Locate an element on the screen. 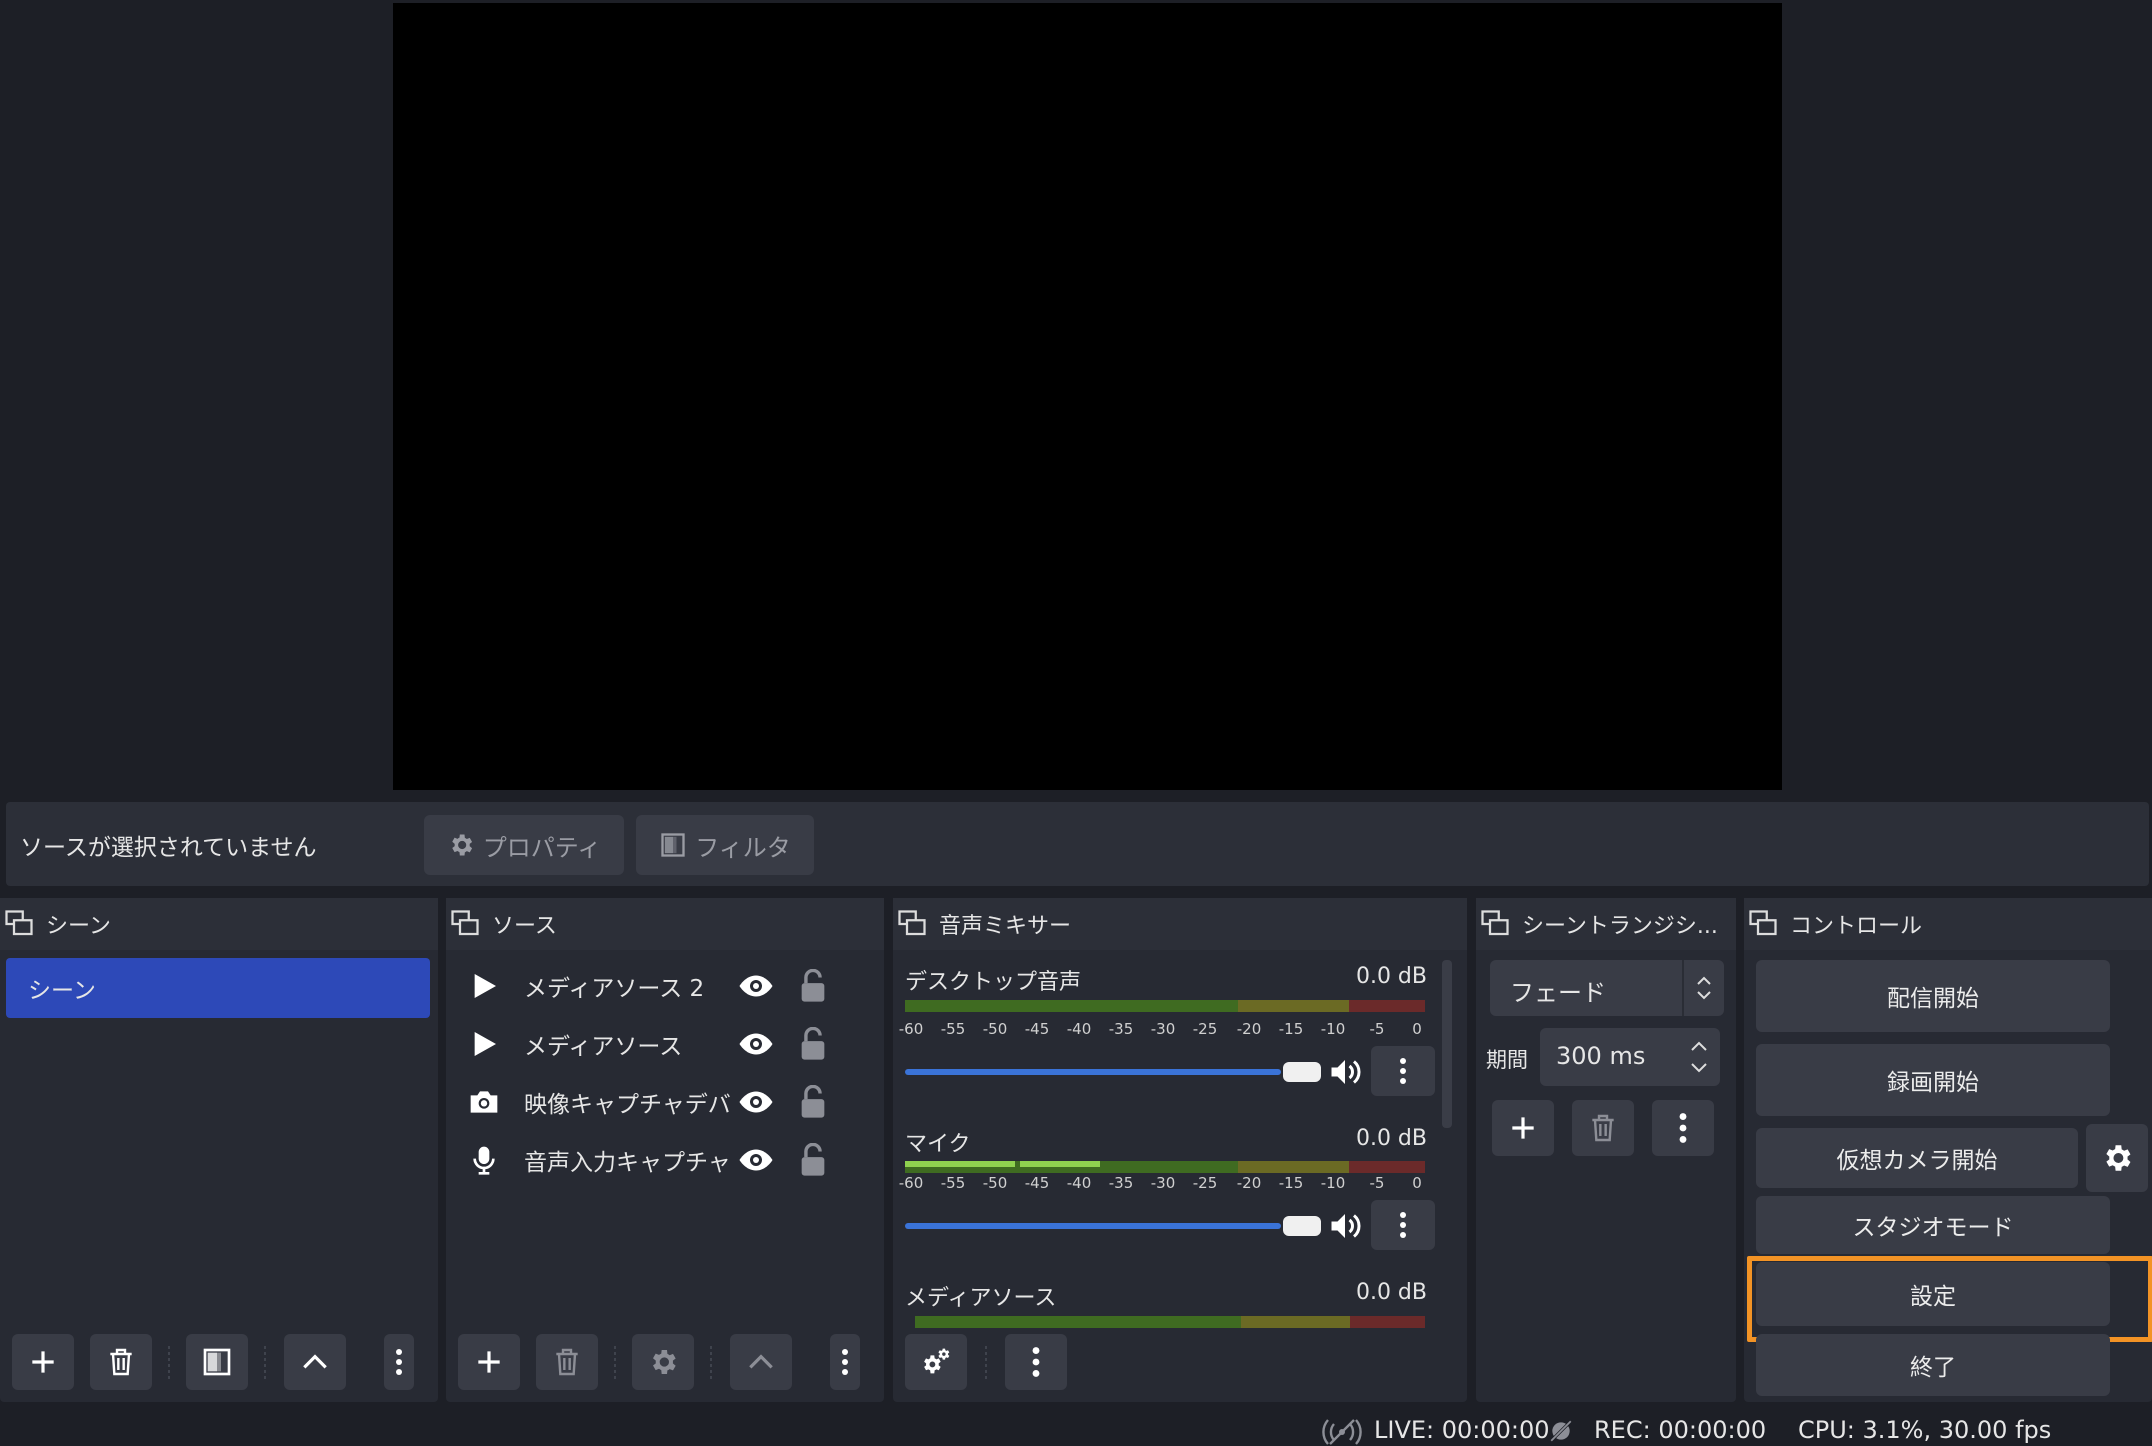  remove-scene-button is located at coordinates (121, 1362).